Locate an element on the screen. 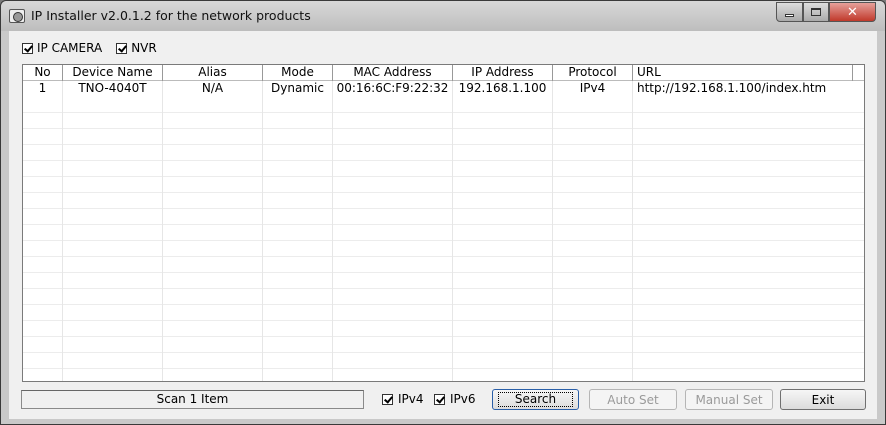 Image resolution: width=886 pixels, height=425 pixels. nvr-checkbox: NVR is located at coordinates (140, 48).